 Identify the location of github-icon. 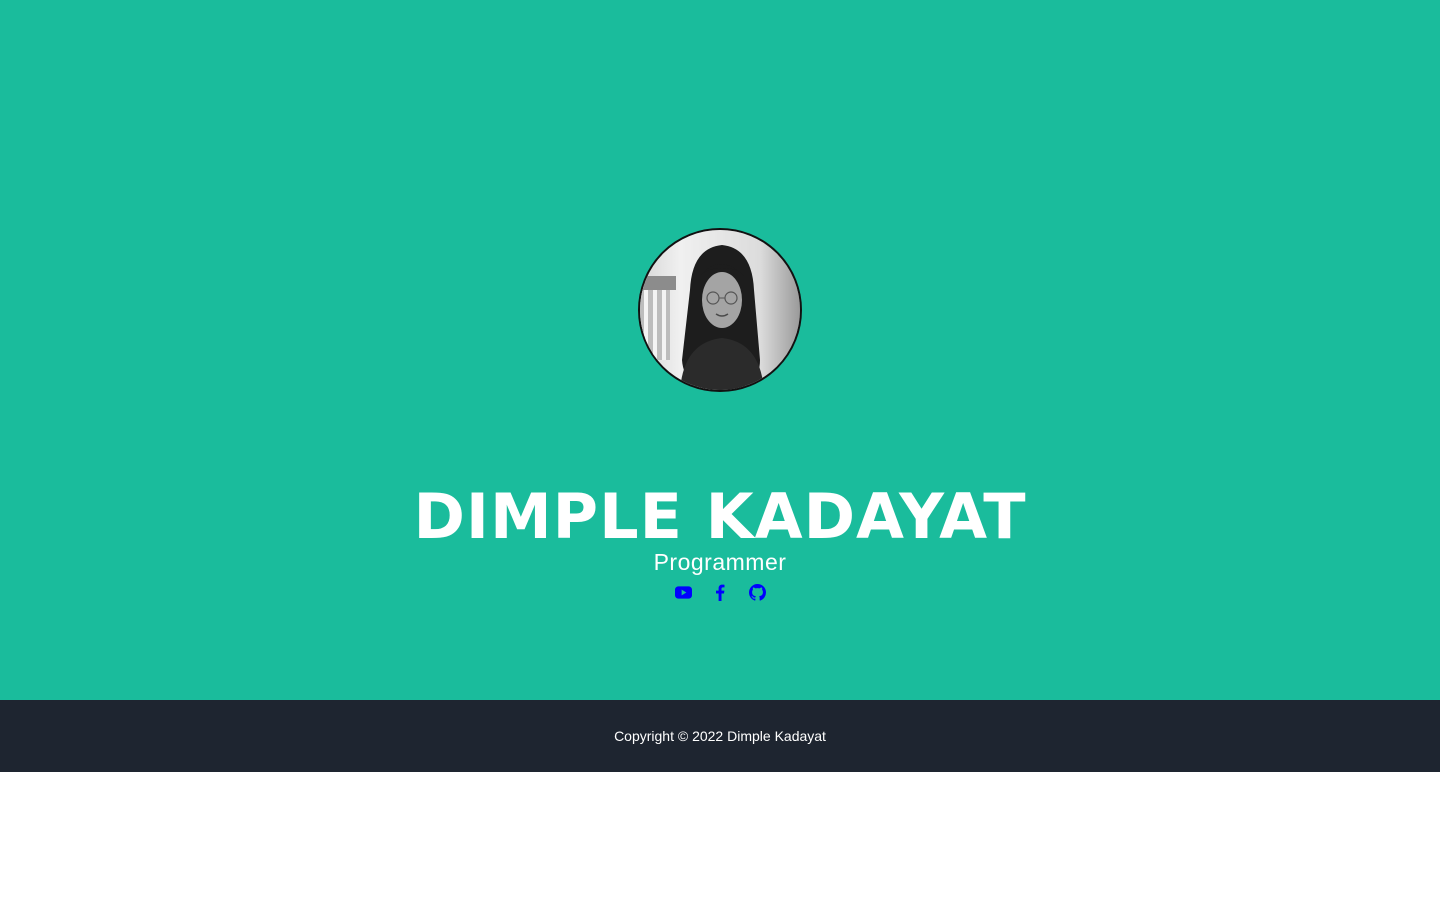
(757, 592).